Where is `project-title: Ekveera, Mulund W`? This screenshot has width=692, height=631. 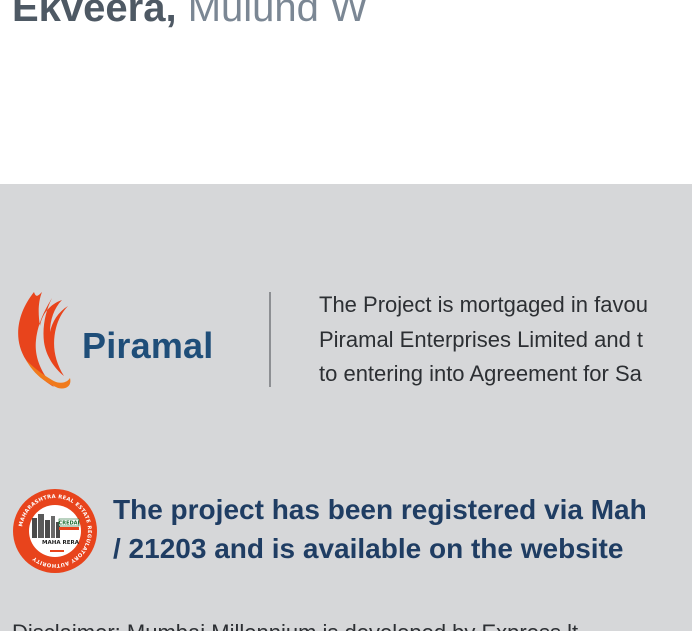 project-title: Ekveera, Mulund W is located at coordinates (190, 16).